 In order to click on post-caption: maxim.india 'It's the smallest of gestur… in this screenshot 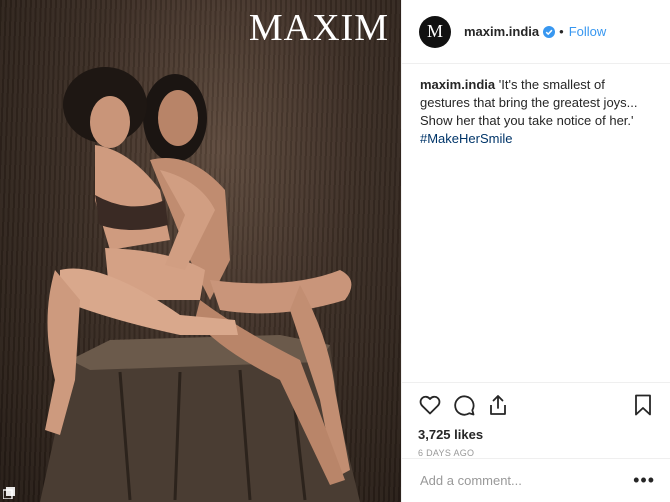, I will do `click(536, 106)`.